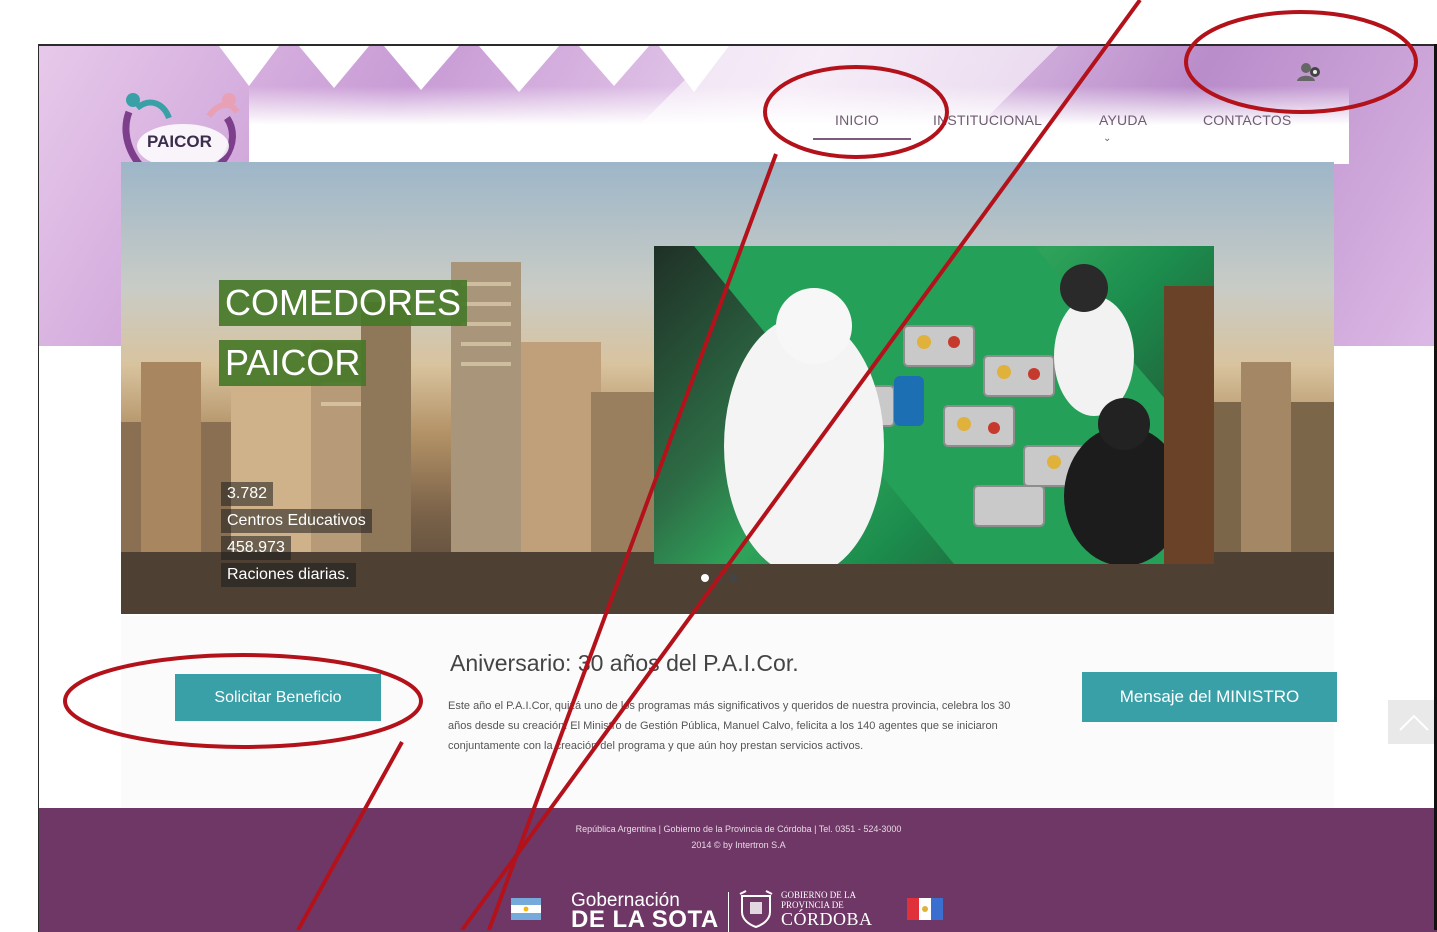 This screenshot has width=1437, height=932. What do you see at coordinates (934, 405) in the screenshot?
I see `hero-photo` at bounding box center [934, 405].